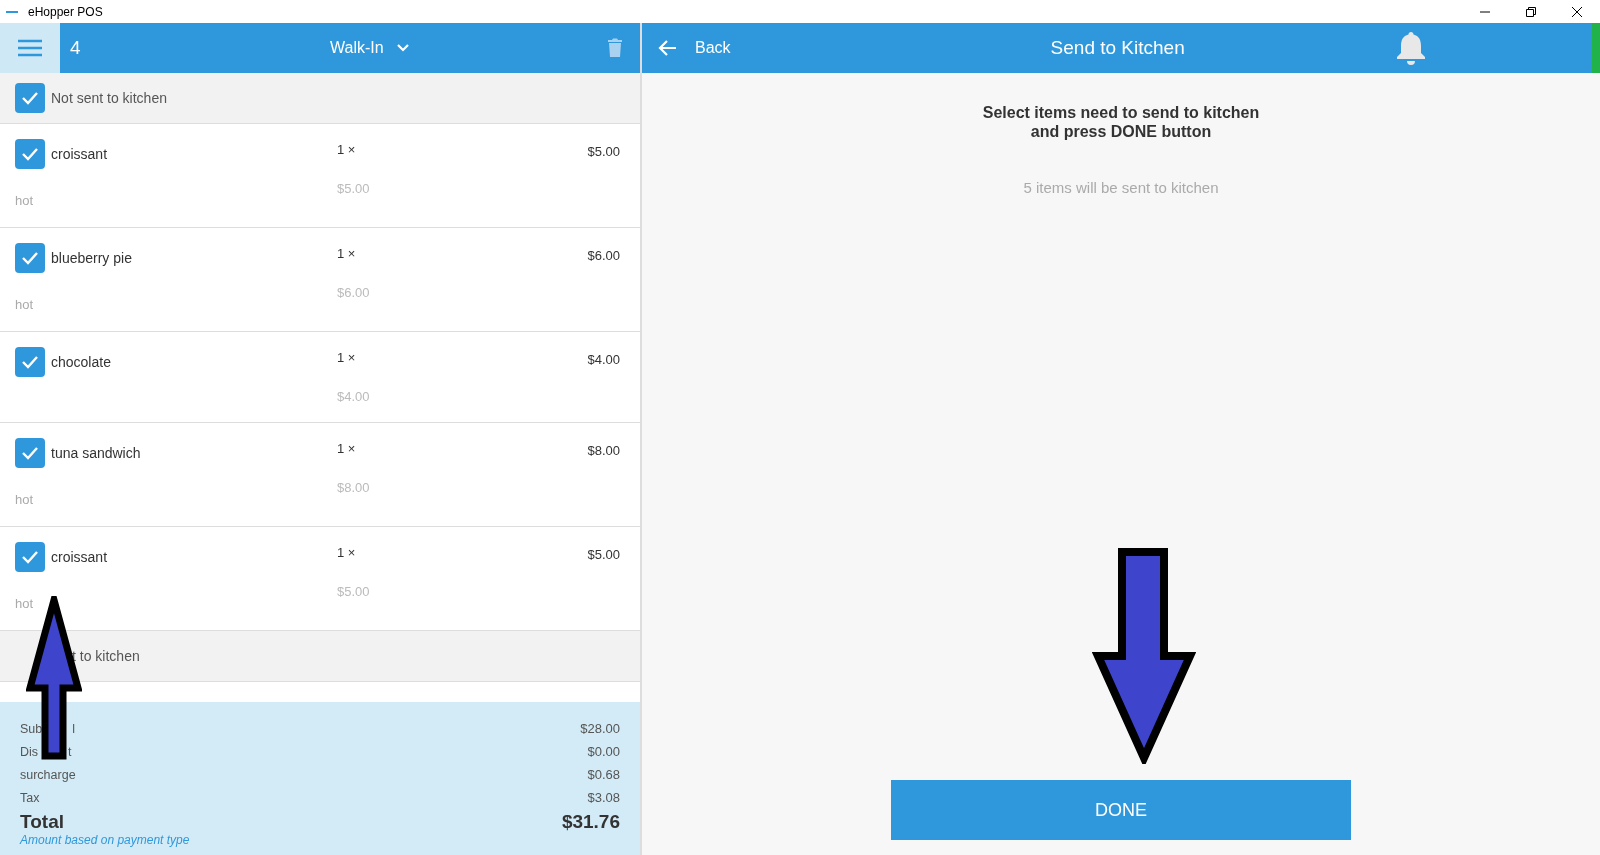 Image resolution: width=1600 pixels, height=855 pixels. Describe the element at coordinates (603, 774) in the screenshot. I see `summary-value: $0.68` at that location.